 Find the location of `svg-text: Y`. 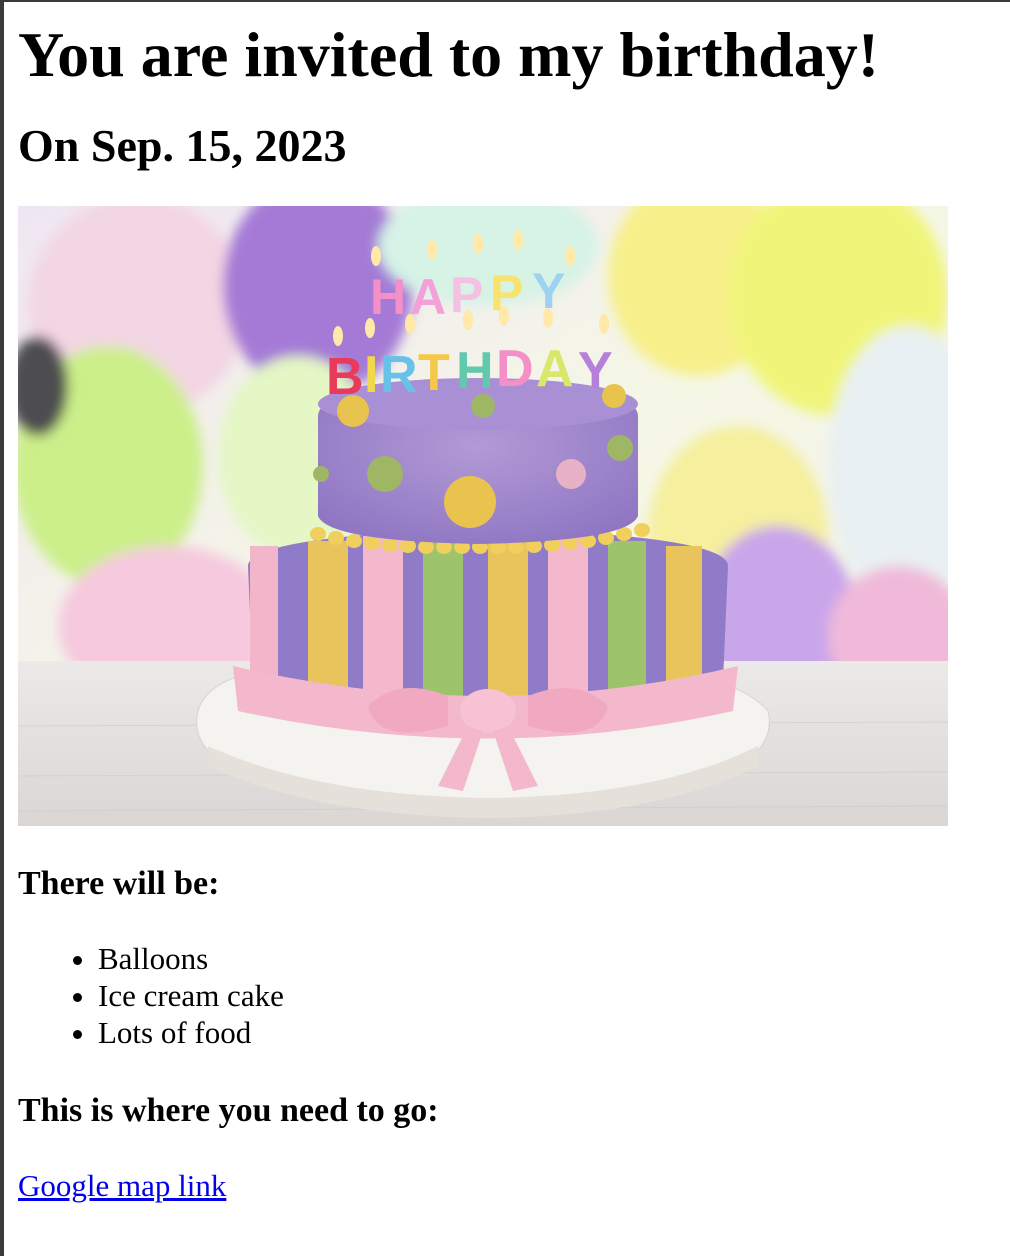

svg-text: Y is located at coordinates (595, 371).